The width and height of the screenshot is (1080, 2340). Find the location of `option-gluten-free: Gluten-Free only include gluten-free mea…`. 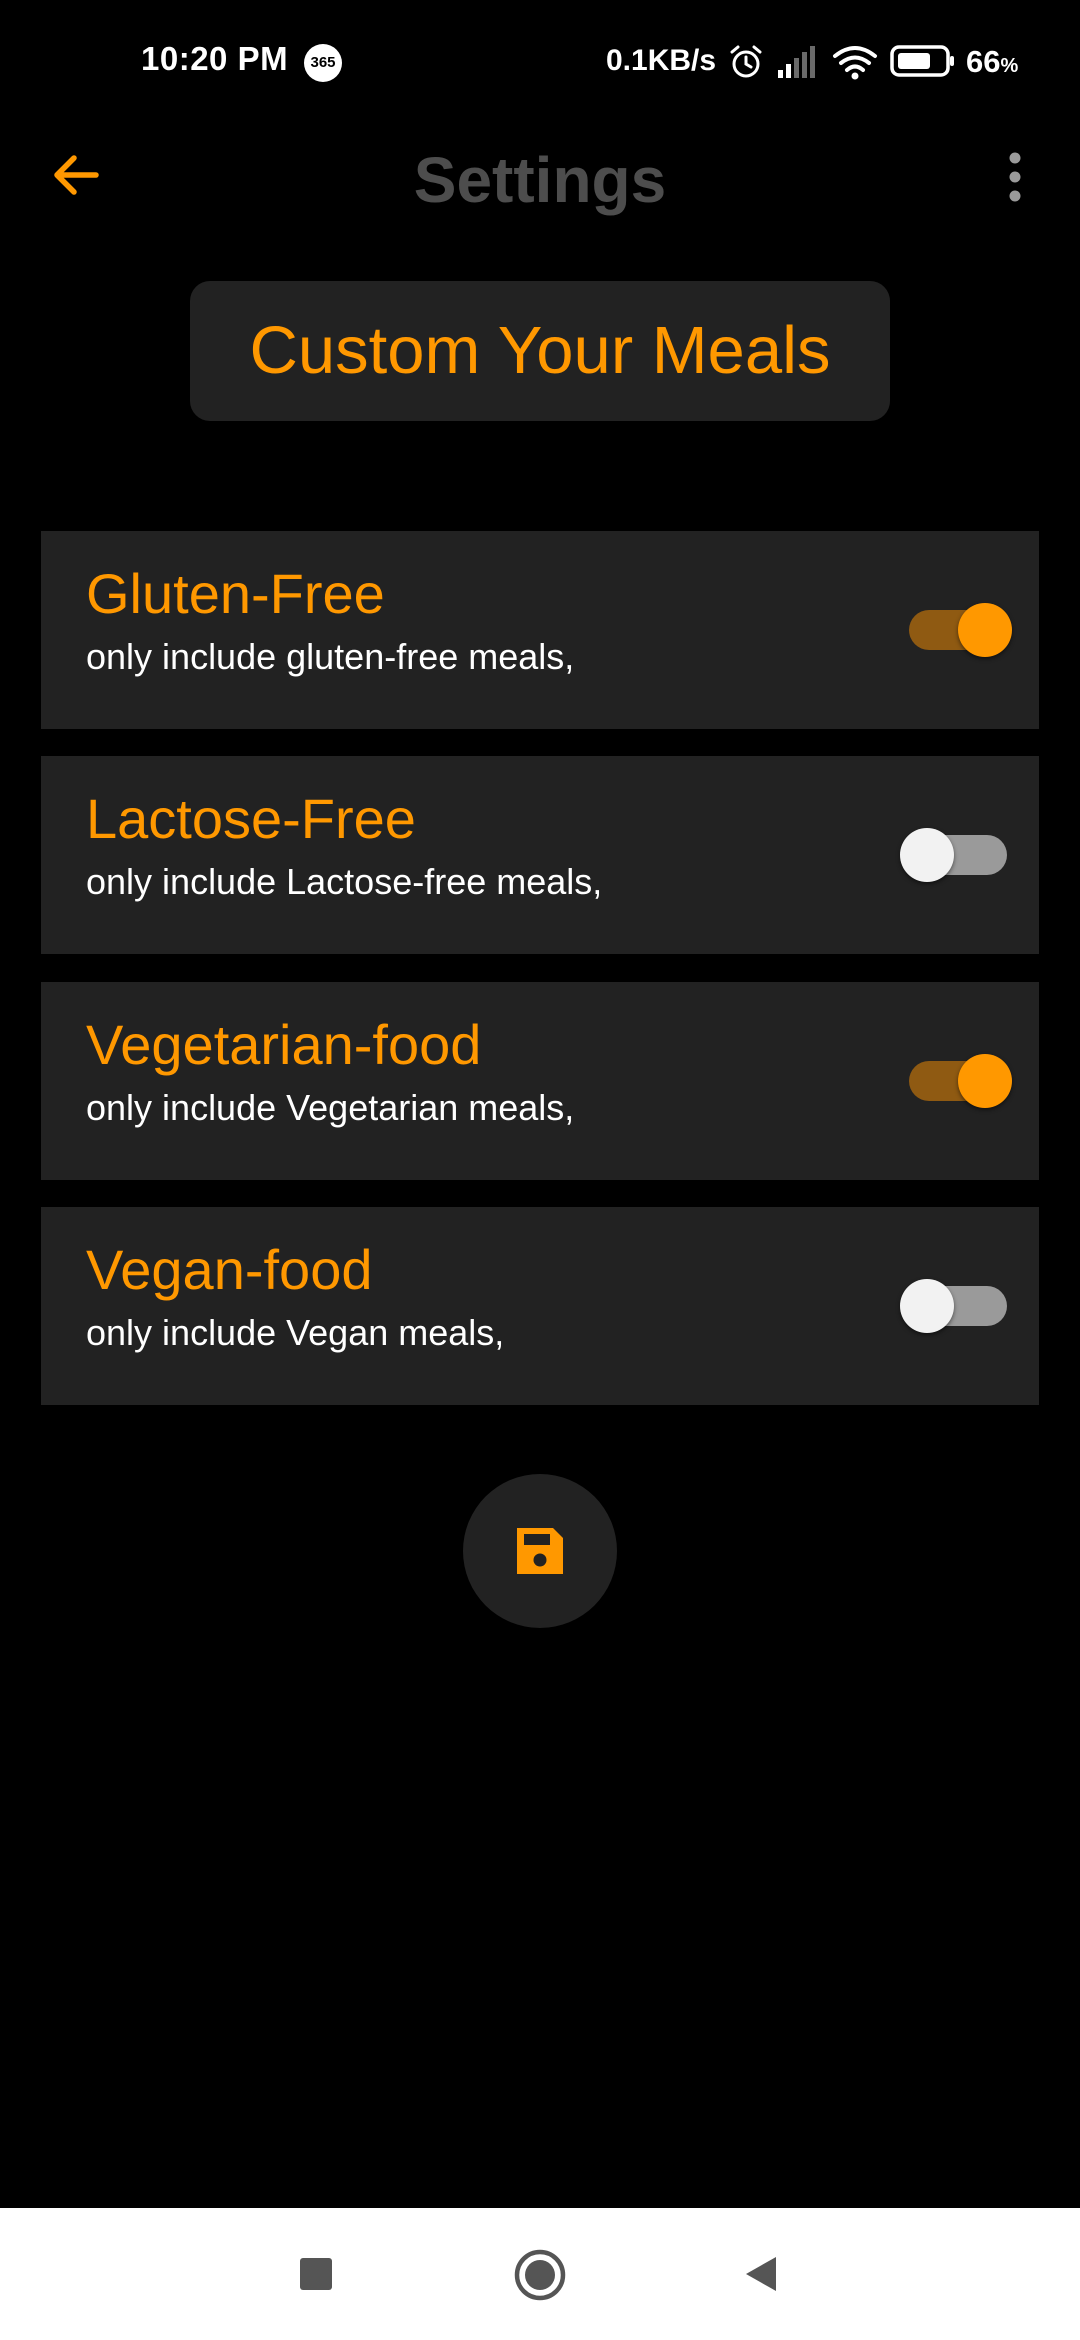

option-gluten-free: Gluten-Free only include gluten-free mea… is located at coordinates (540, 630).